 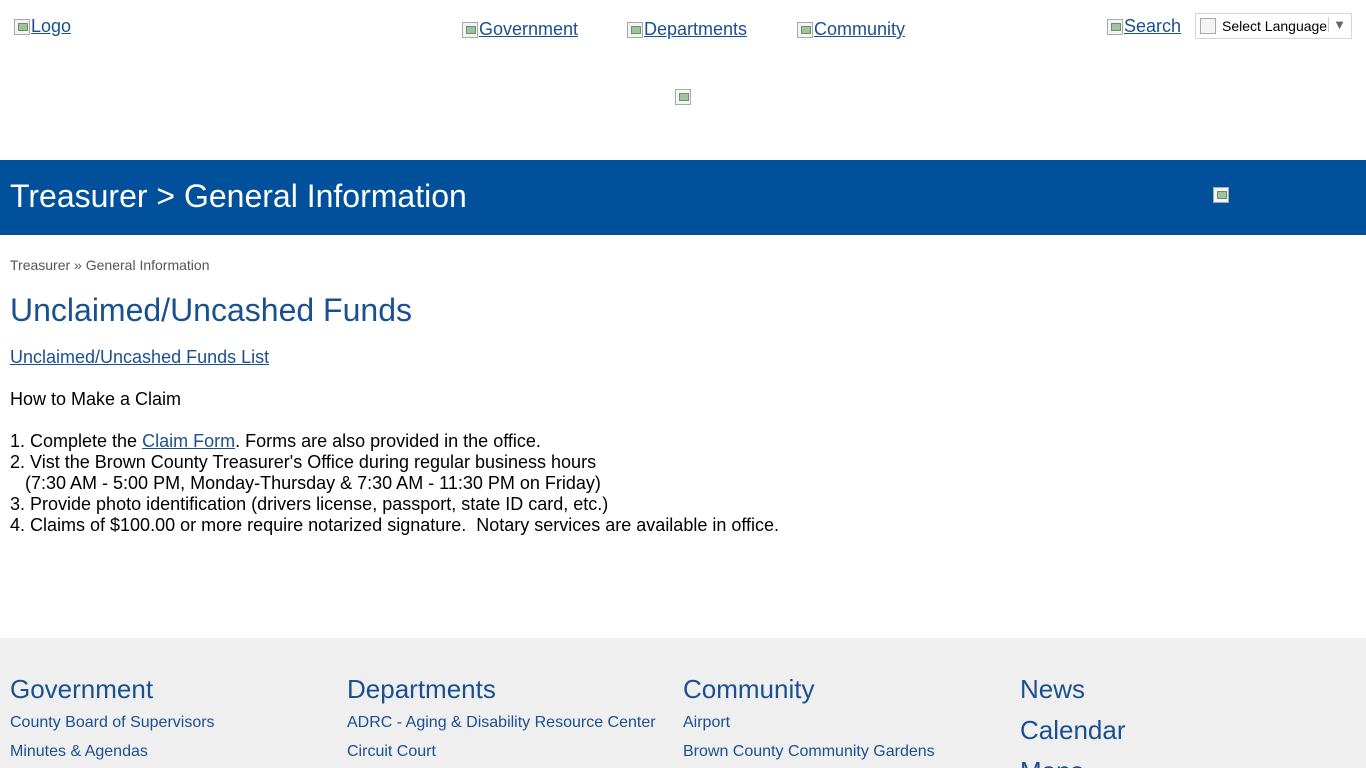 I want to click on nav-government: Government, so click(x=520, y=29).